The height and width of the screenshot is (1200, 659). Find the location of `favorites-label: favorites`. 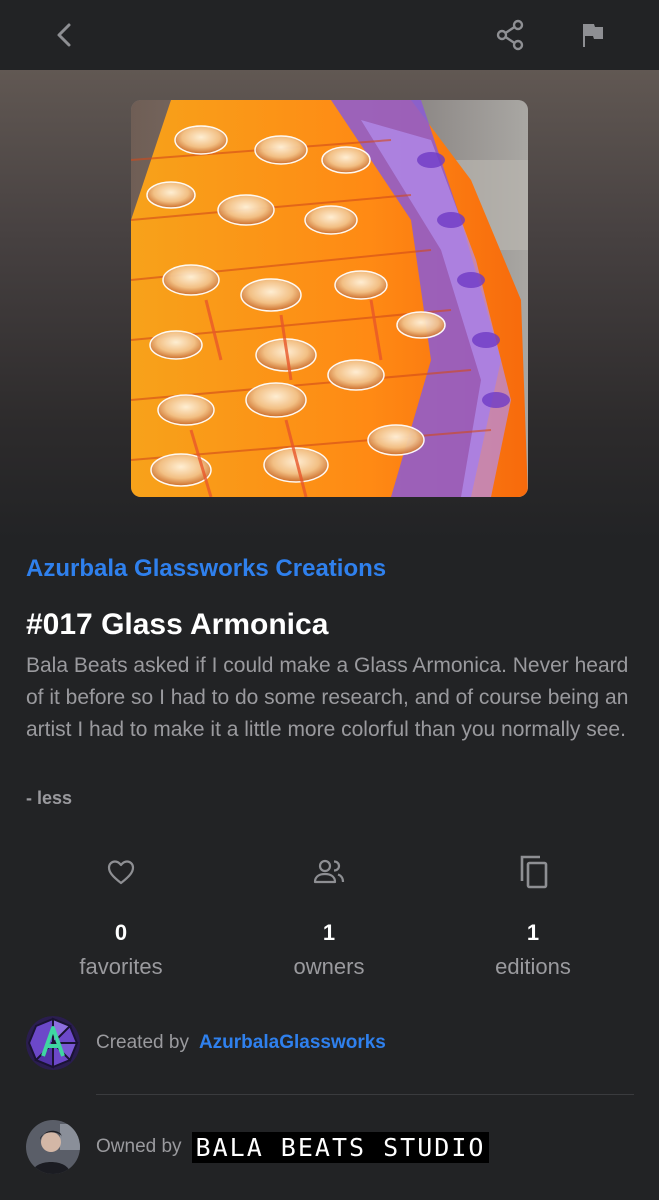

favorites-label: favorites is located at coordinates (121, 966).